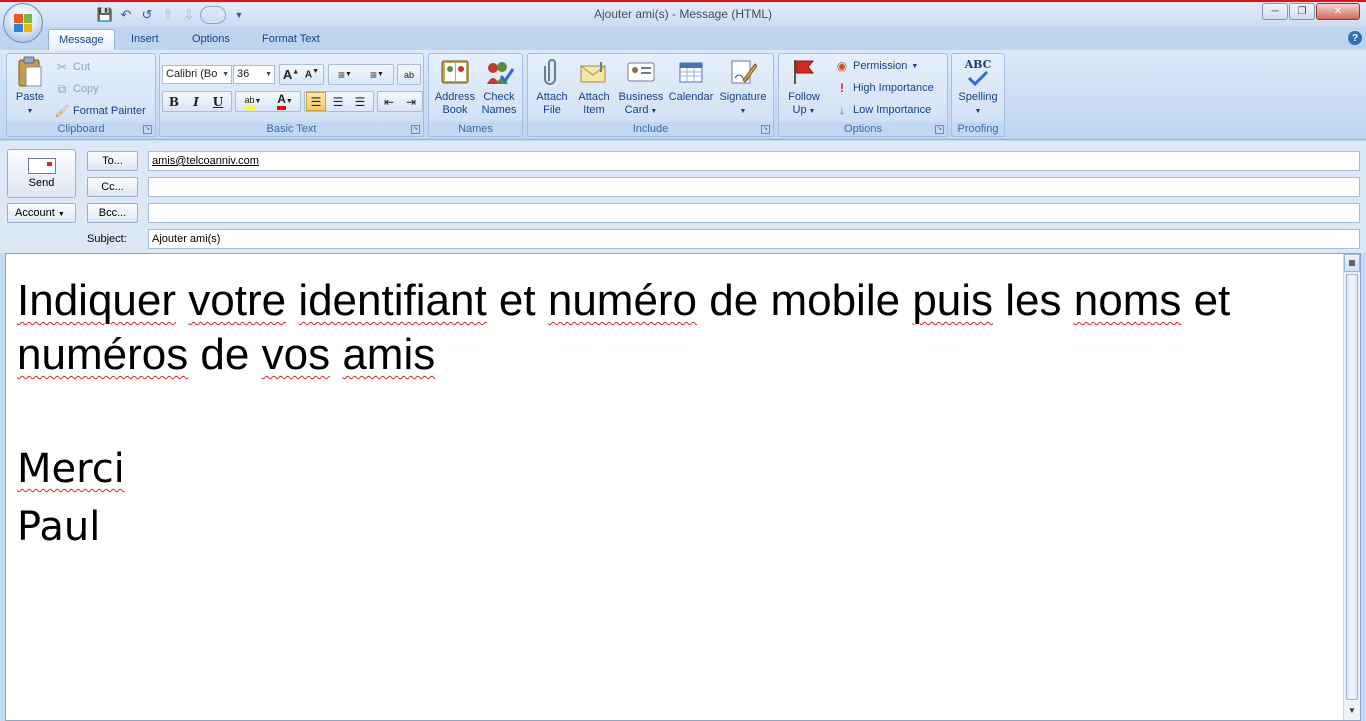 The width and height of the screenshot is (1366, 721). I want to click on copy-icon: ⧉, so click(62, 88).